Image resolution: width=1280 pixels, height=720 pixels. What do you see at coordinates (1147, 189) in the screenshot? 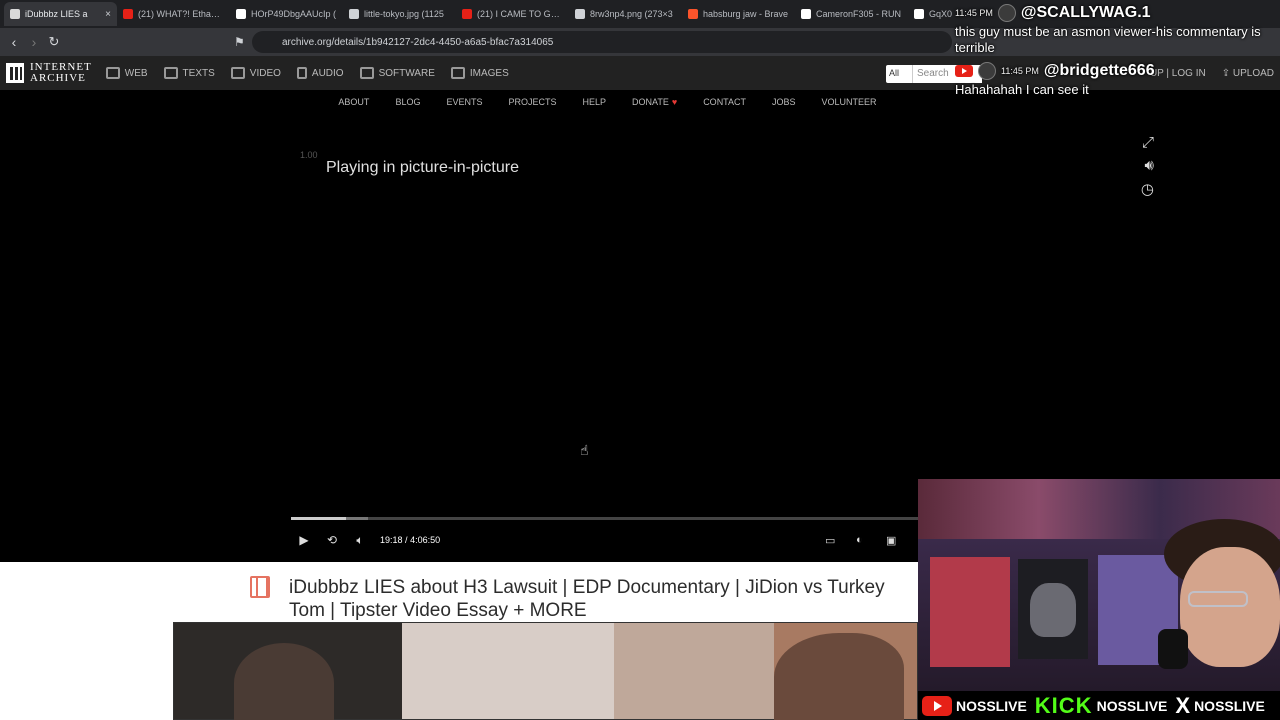
I see `clock-icon: ◷` at bounding box center [1147, 189].